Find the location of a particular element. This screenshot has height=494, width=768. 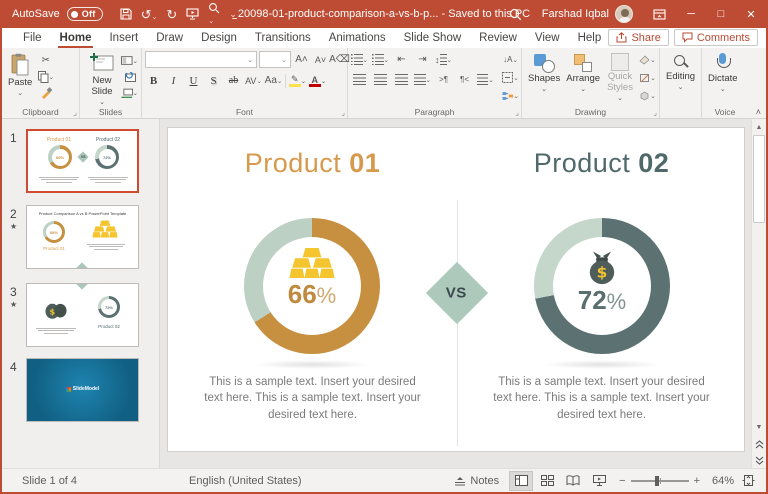

tab-draw: Draw is located at coordinates (169, 38).